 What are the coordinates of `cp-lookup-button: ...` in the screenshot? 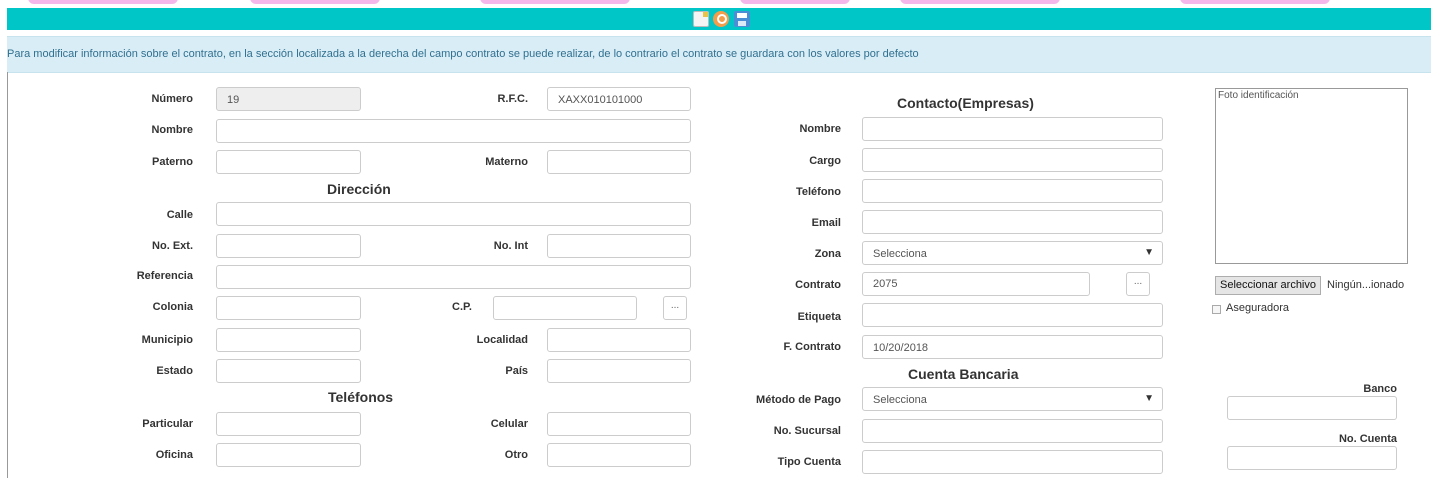 It's located at (675, 308).